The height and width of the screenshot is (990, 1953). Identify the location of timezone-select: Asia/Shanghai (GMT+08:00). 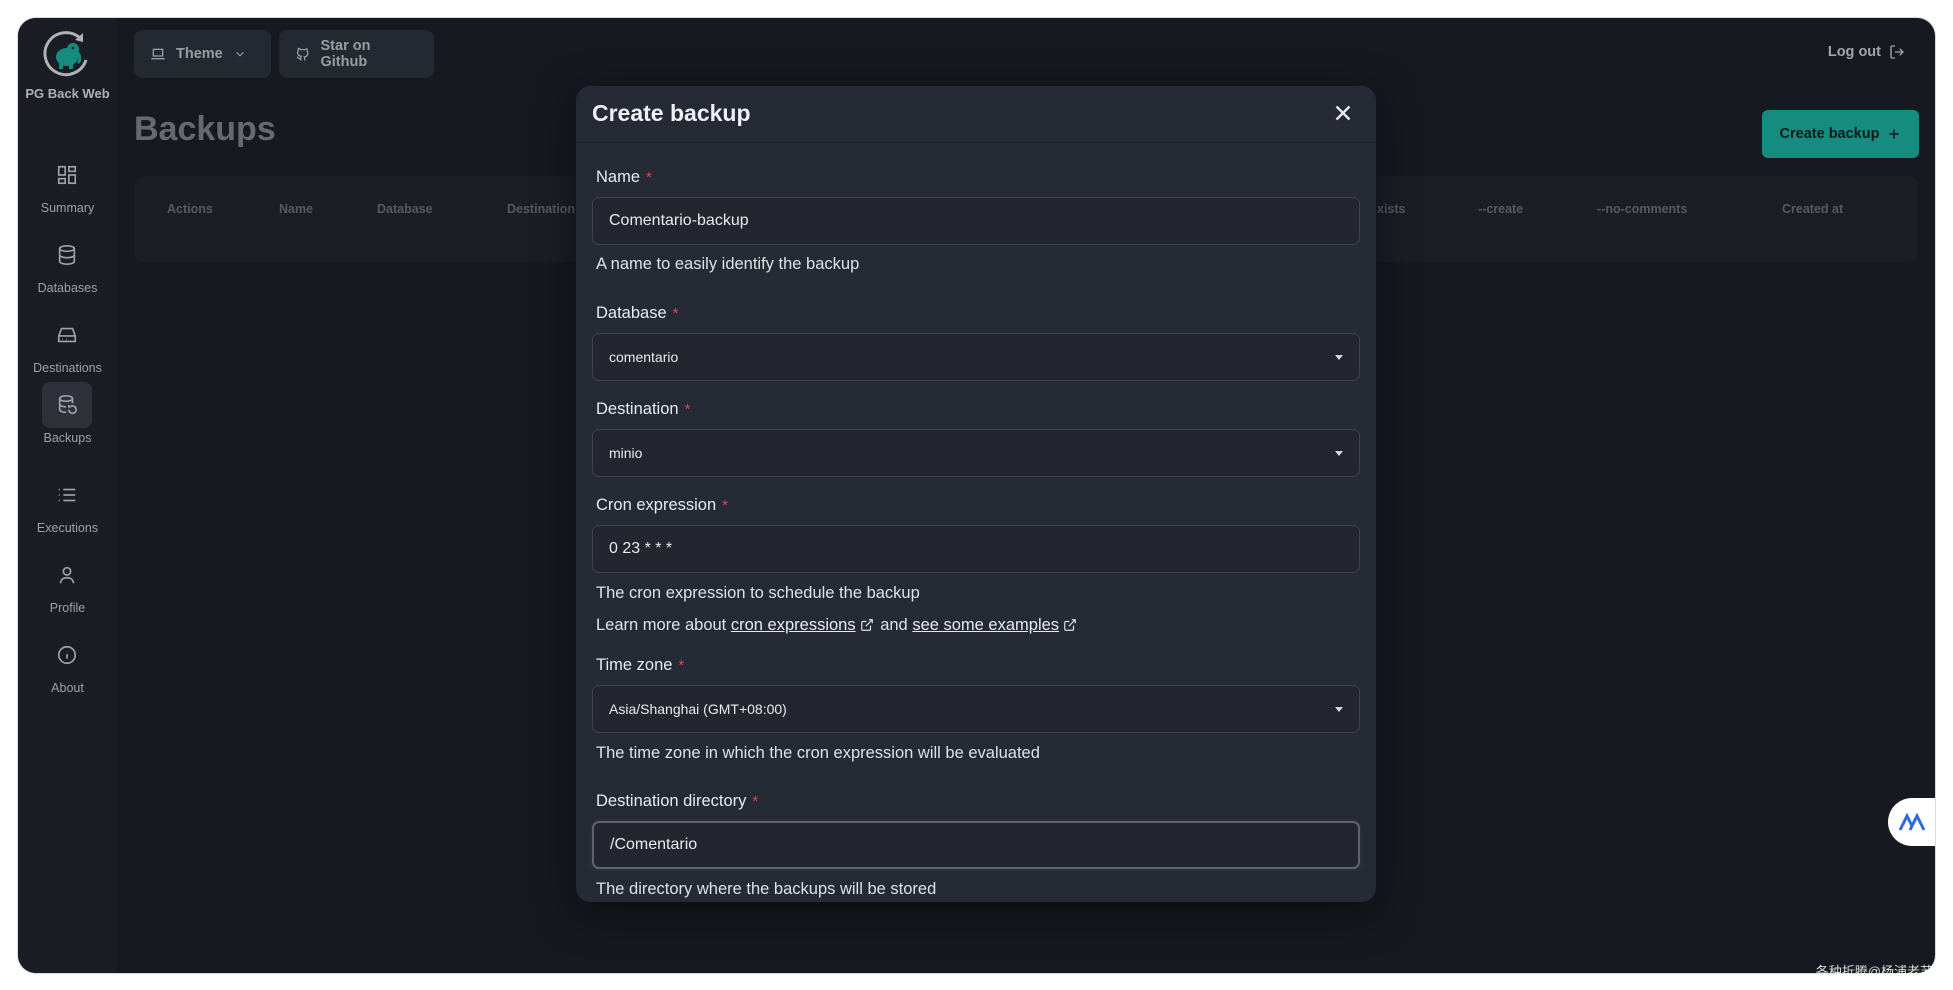
(976, 709).